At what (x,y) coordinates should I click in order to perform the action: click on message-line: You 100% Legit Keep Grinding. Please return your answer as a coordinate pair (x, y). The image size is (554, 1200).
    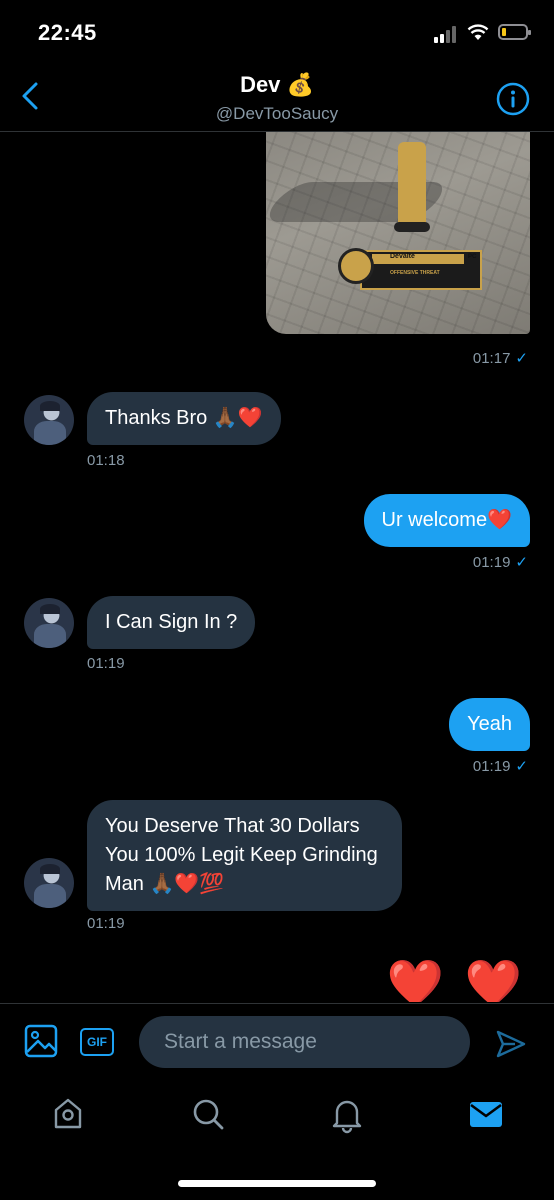
    Looking at the image, I should click on (241, 855).